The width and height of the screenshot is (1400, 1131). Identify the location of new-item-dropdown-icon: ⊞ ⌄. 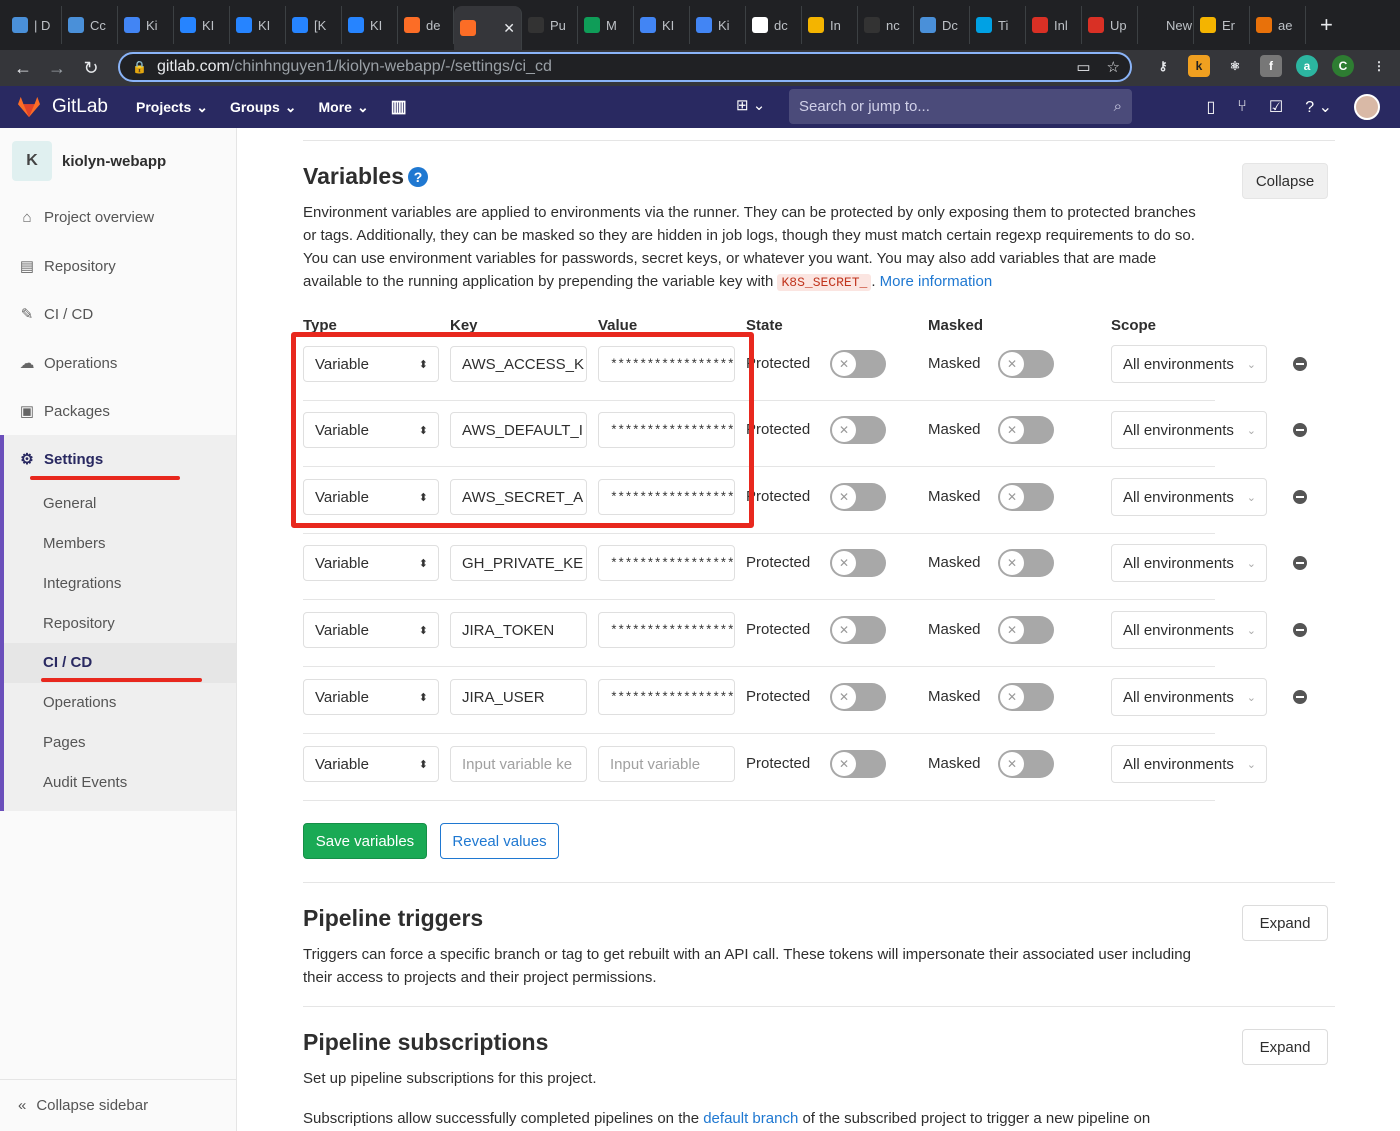
(750, 105).